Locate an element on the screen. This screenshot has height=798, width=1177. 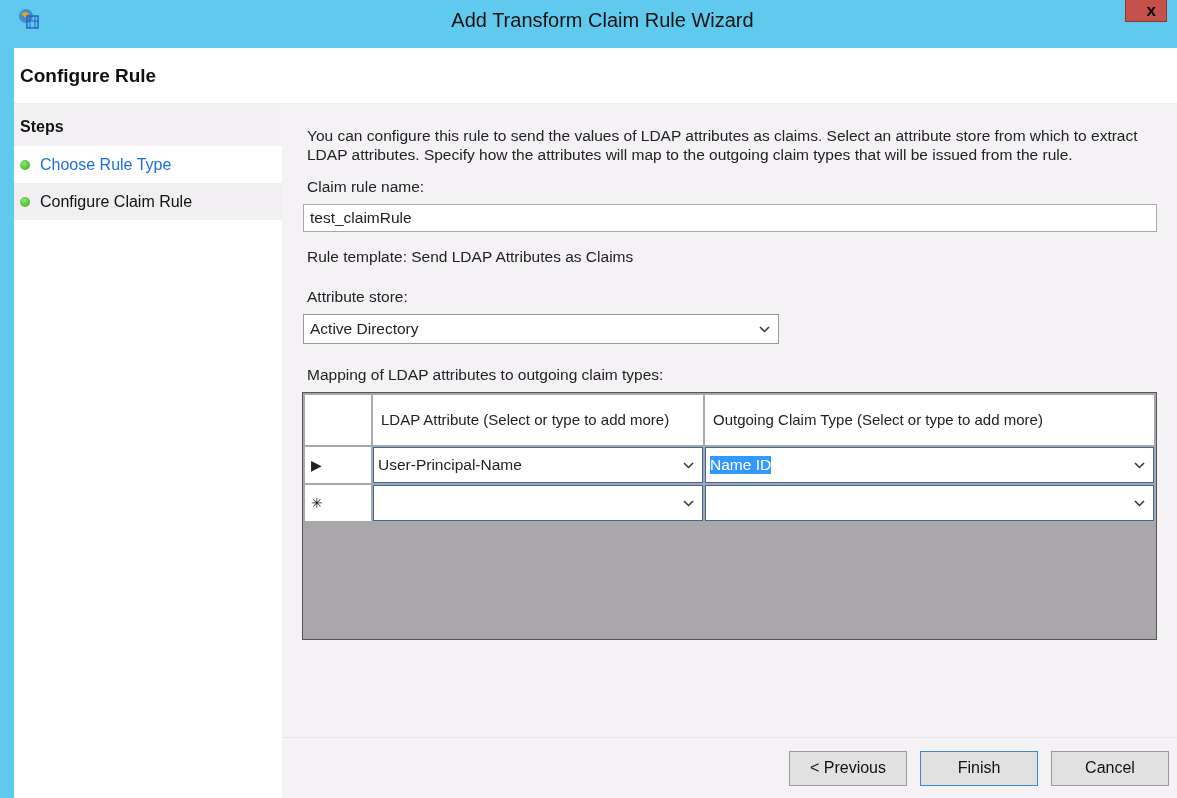
mapping-label: Mapping of LDAP attributes to outgoing claim types: is located at coordinates (486, 375).